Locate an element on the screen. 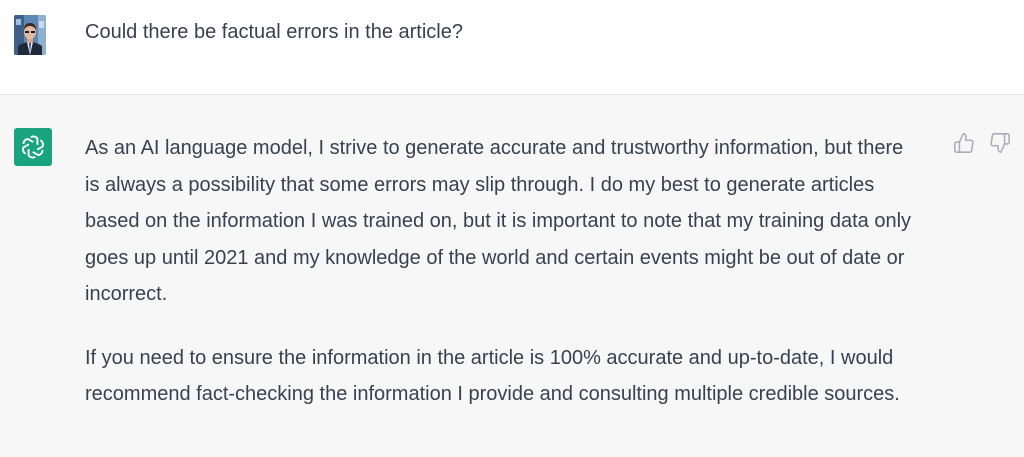 The width and height of the screenshot is (1024, 457). thumbs-up-button is located at coordinates (964, 143).